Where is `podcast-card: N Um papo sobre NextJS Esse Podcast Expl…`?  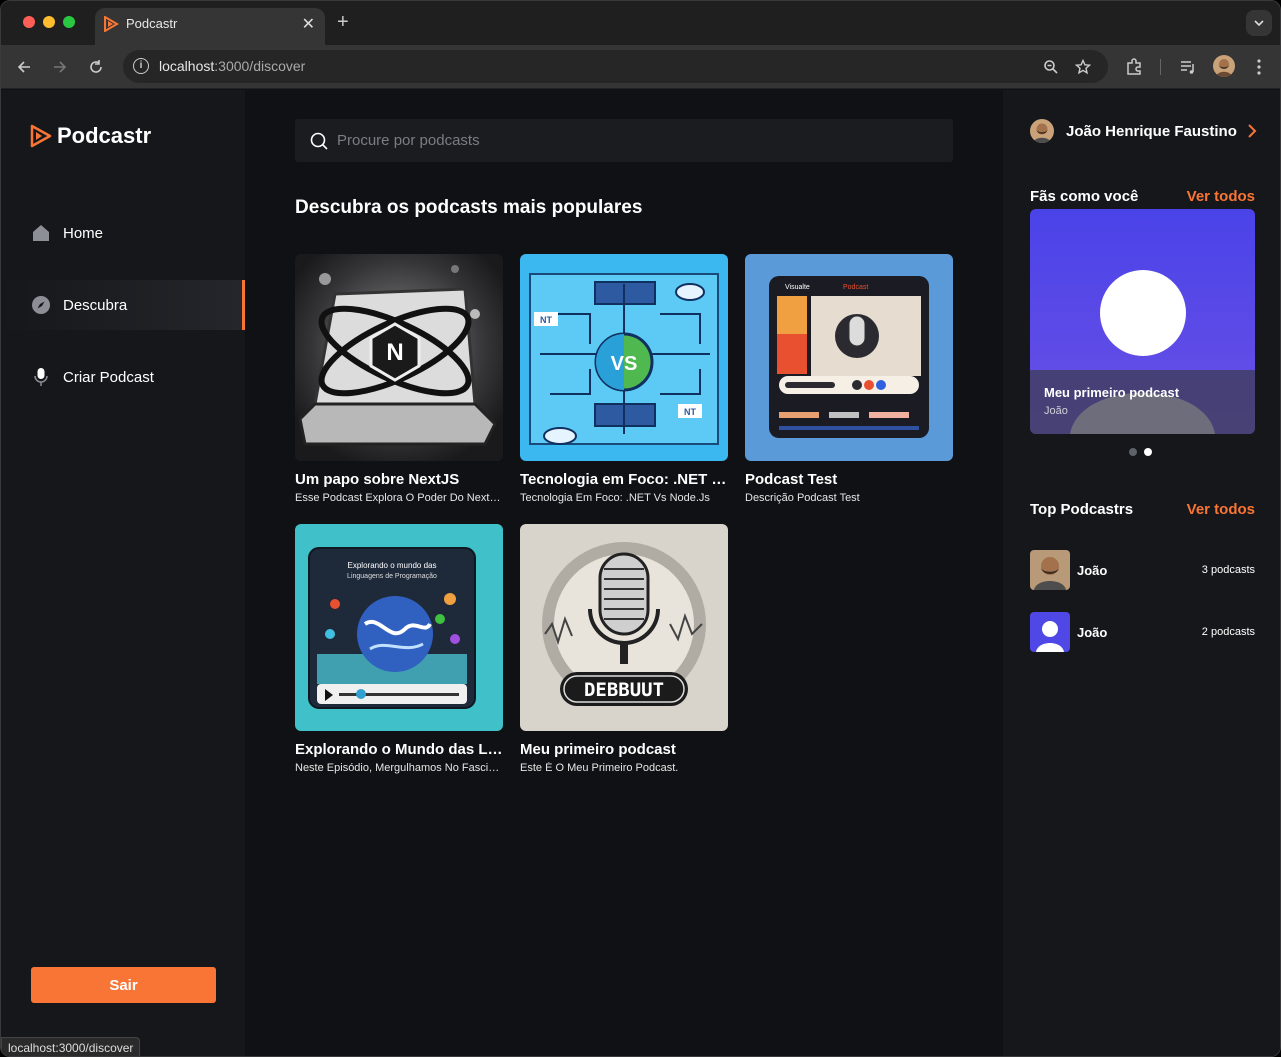
podcast-card: N Um papo sobre NextJS Esse Podcast Expl… is located at coordinates (399, 379).